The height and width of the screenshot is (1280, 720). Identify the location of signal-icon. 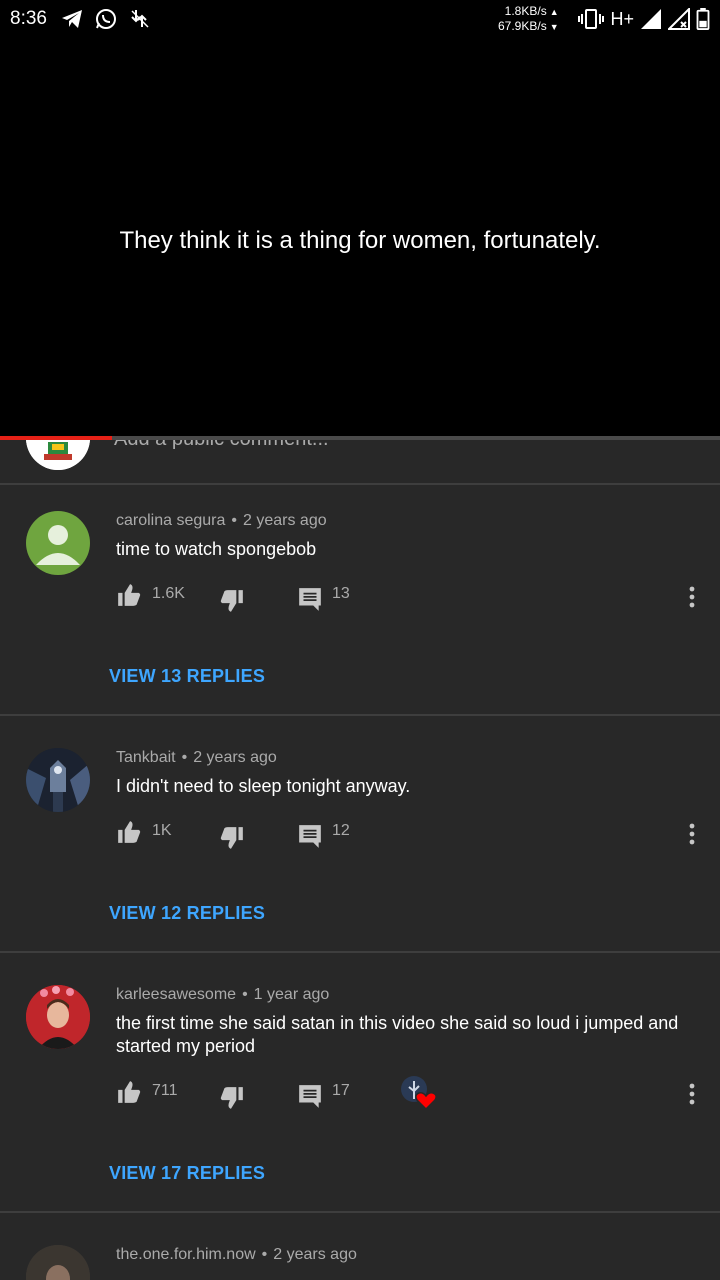
(651, 19).